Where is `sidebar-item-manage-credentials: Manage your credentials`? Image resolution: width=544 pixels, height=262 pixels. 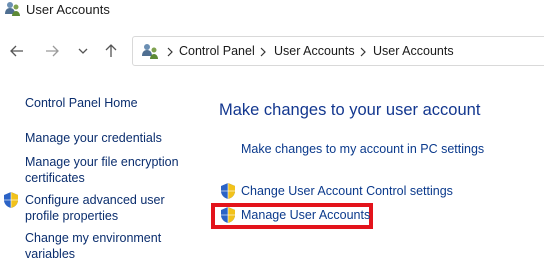
sidebar-item-manage-credentials: Manage your credentials is located at coordinates (93, 138).